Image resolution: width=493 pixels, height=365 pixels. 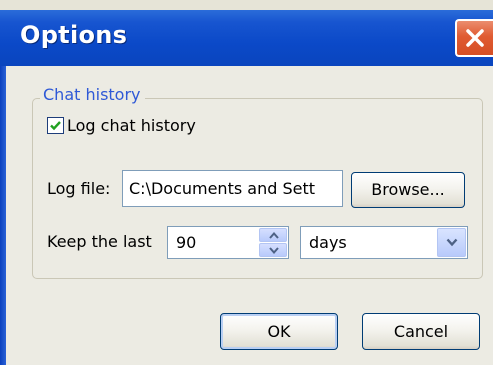 What do you see at coordinates (273, 235) in the screenshot?
I see `spin-up-button` at bounding box center [273, 235].